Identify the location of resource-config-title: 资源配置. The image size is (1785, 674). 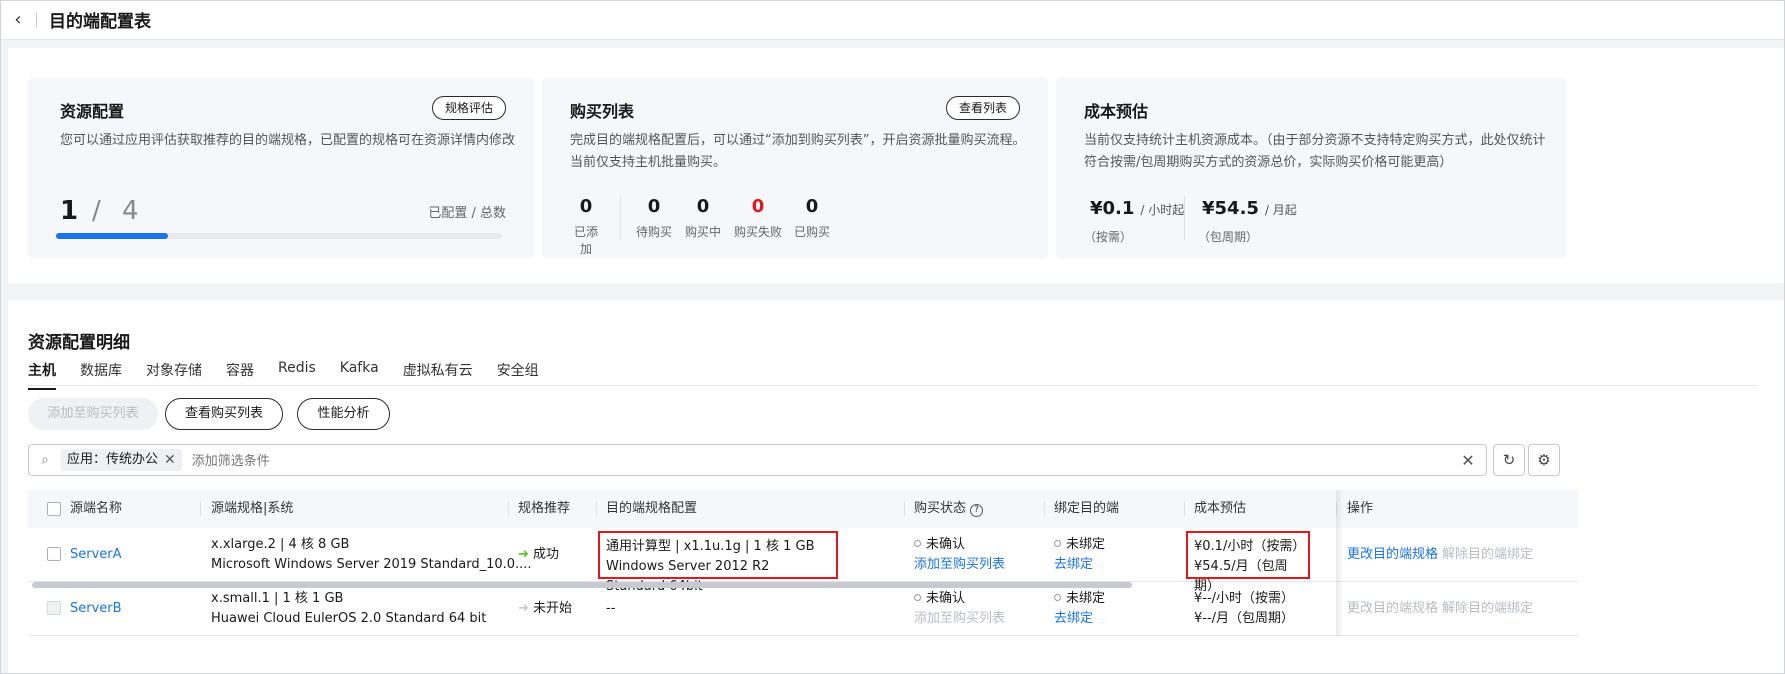
(92, 111).